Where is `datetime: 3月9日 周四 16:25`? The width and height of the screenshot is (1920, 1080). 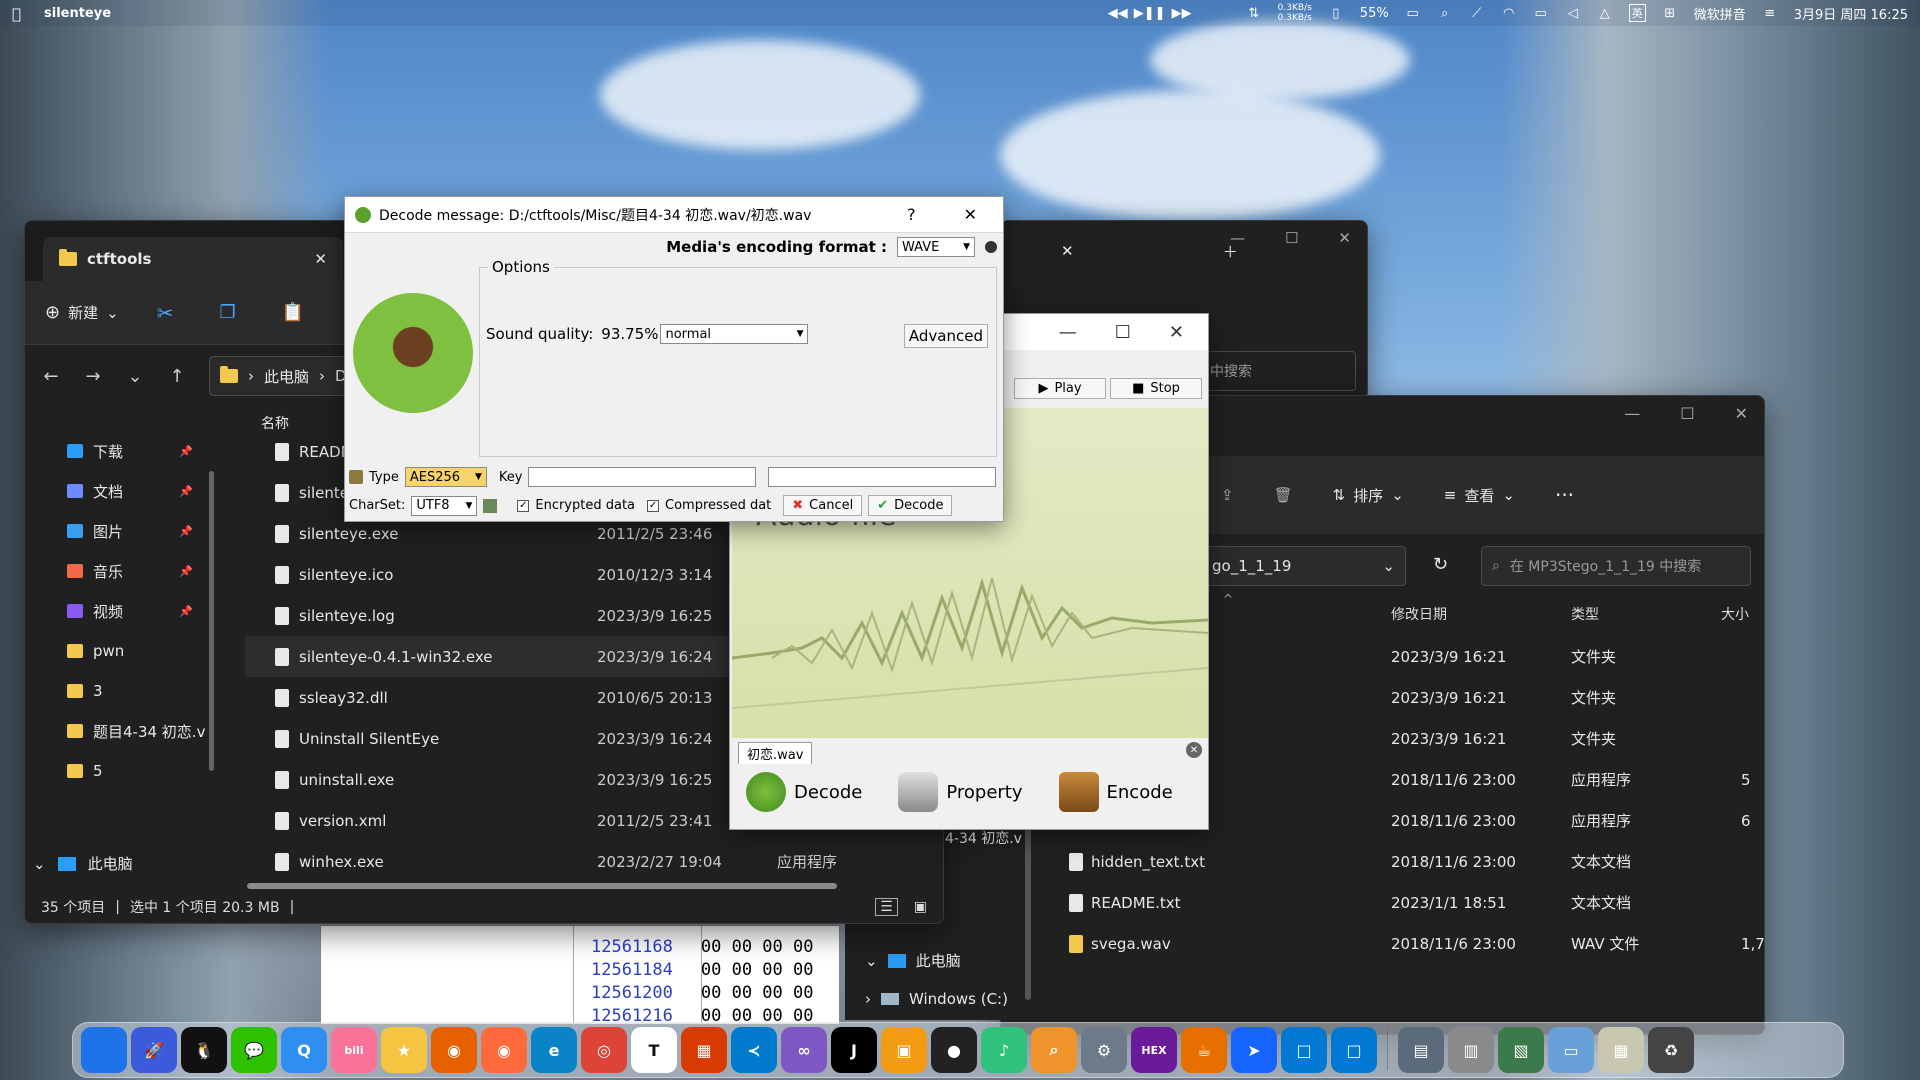 datetime: 3月9日 周四 16:25 is located at coordinates (1851, 13).